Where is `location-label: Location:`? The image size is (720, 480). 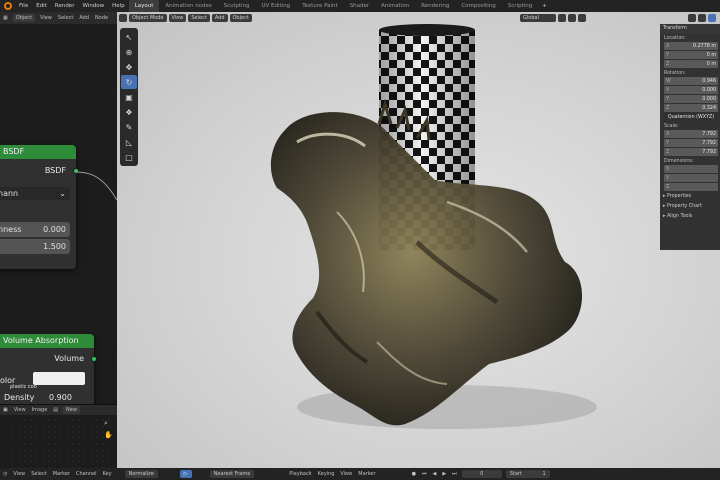 location-label: Location: is located at coordinates (675, 38).